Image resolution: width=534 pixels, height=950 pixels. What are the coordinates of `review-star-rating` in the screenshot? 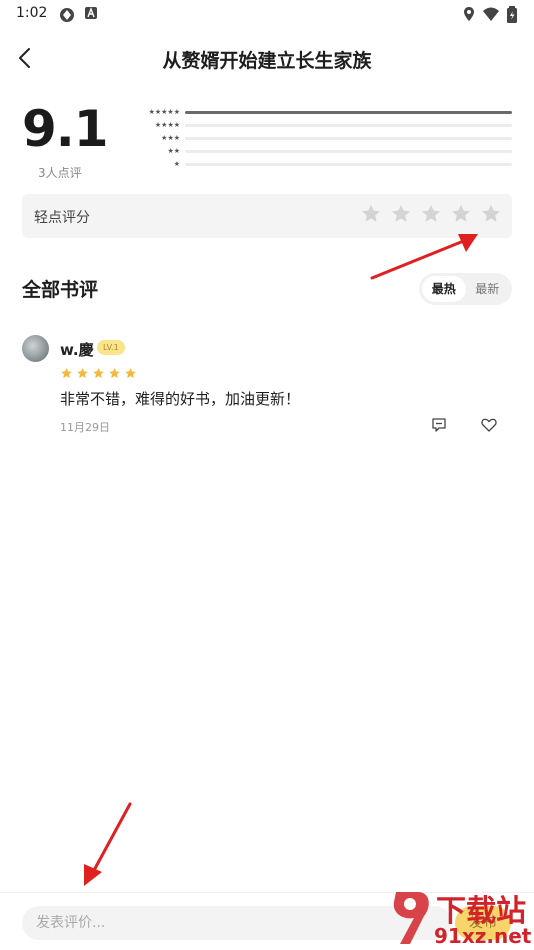 It's located at (98, 373).